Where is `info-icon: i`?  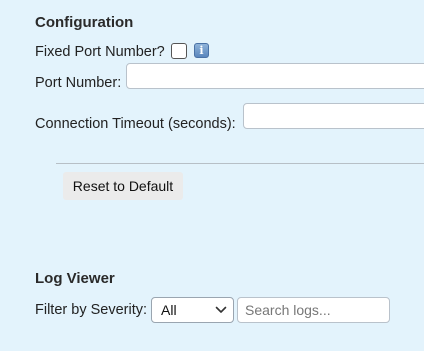 info-icon: i is located at coordinates (201, 50).